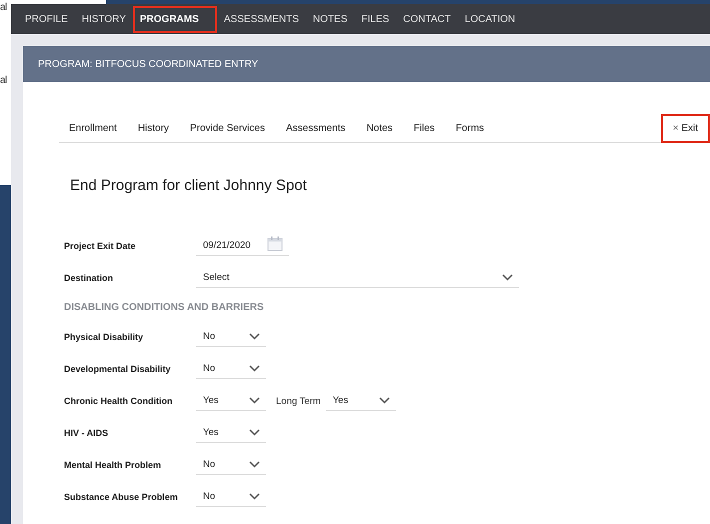  Describe the element at coordinates (316, 128) in the screenshot. I see `program-tab: Assessments` at that location.